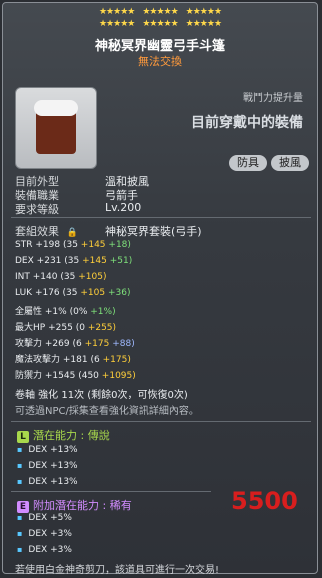  What do you see at coordinates (61, 277) in the screenshot?
I see `stat-row: INT +140 (35 +105)` at bounding box center [61, 277].